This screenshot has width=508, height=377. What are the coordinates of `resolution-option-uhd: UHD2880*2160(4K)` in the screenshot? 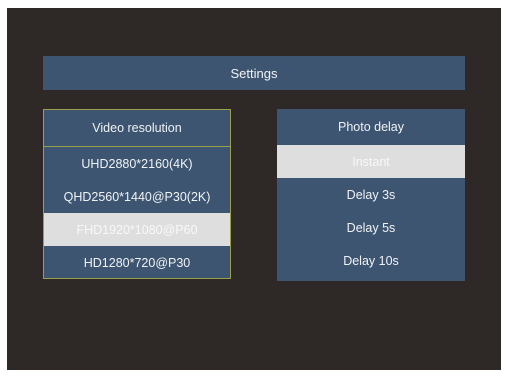 It's located at (137, 163).